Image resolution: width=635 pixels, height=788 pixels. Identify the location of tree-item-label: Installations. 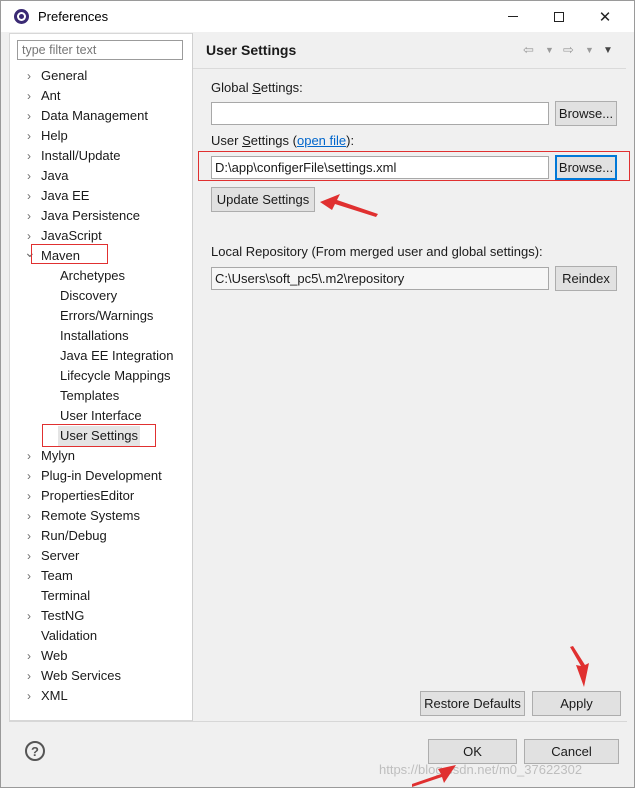
(94, 335).